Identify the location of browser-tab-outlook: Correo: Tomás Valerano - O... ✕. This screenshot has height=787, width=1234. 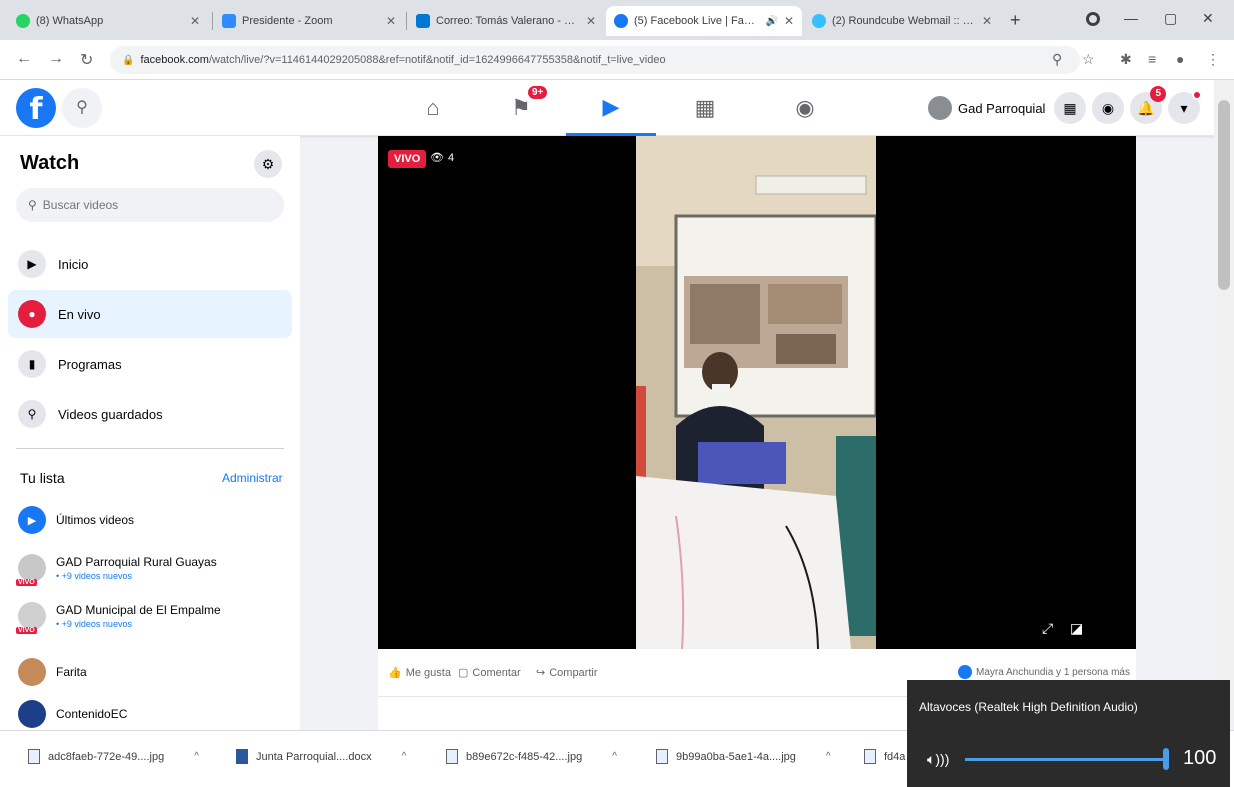
(506, 21).